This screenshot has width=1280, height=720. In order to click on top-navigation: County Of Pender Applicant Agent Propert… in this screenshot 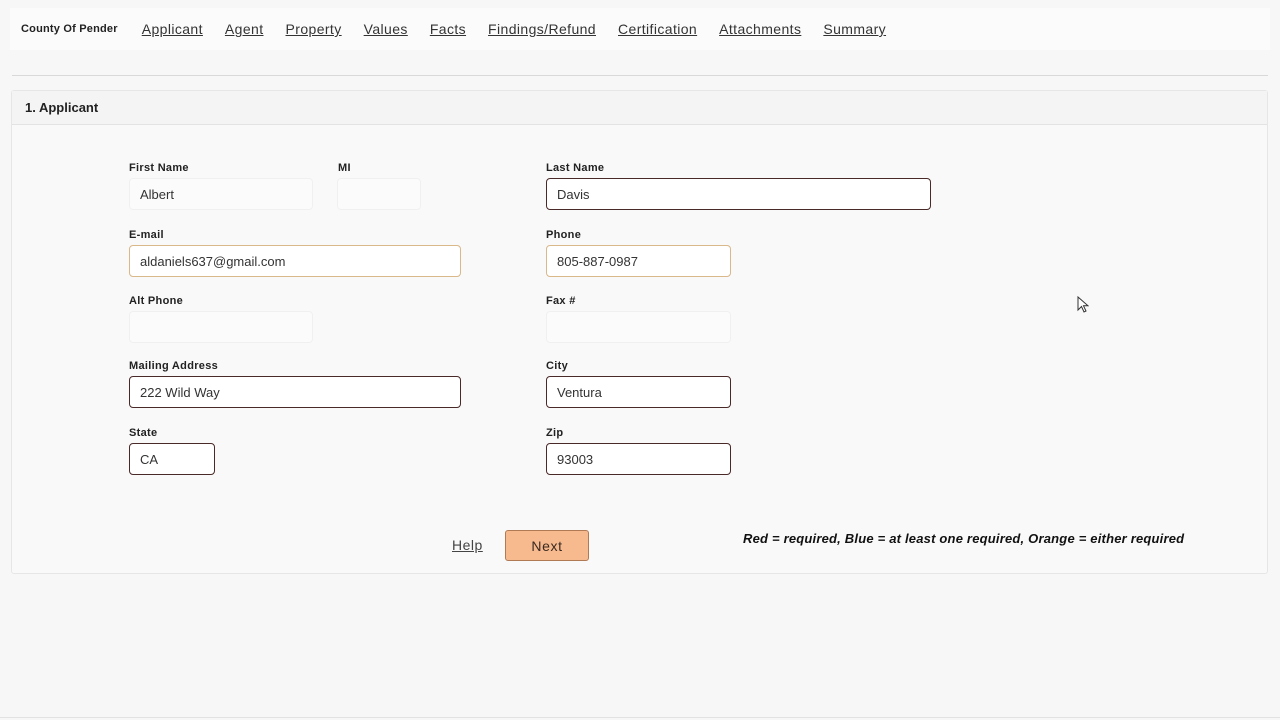, I will do `click(640, 29)`.